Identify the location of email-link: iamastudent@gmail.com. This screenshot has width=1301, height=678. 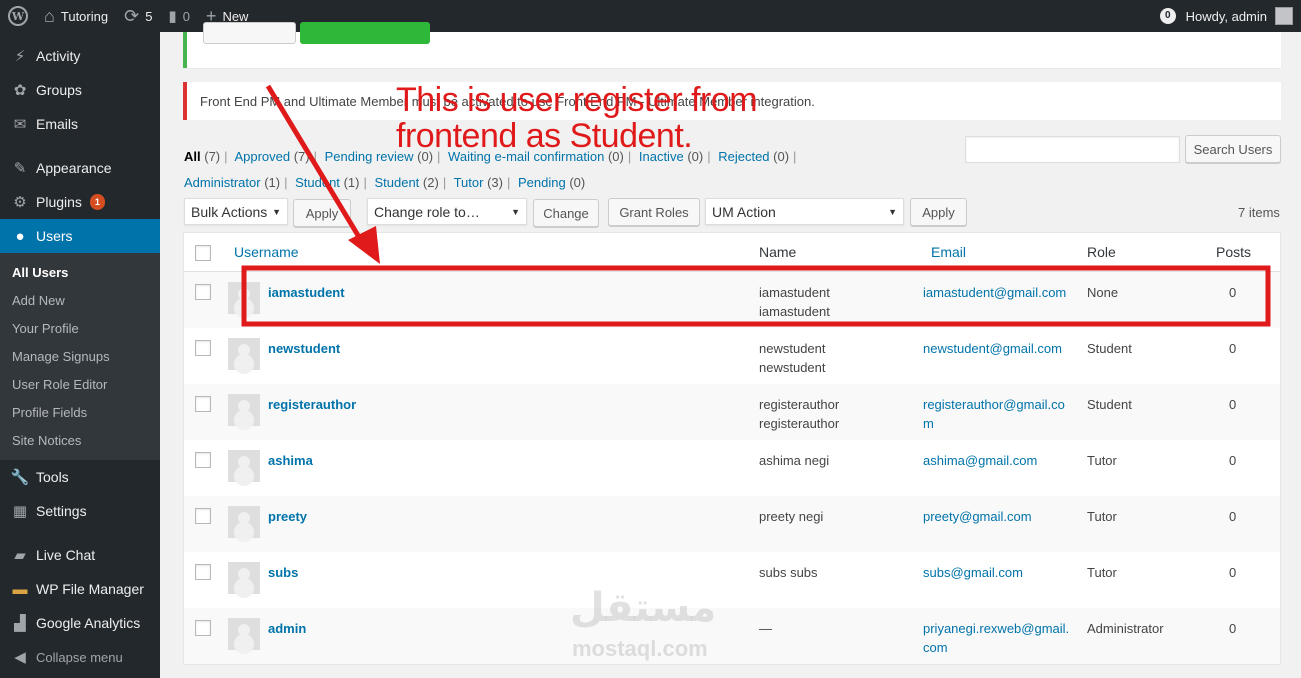
(998, 292).